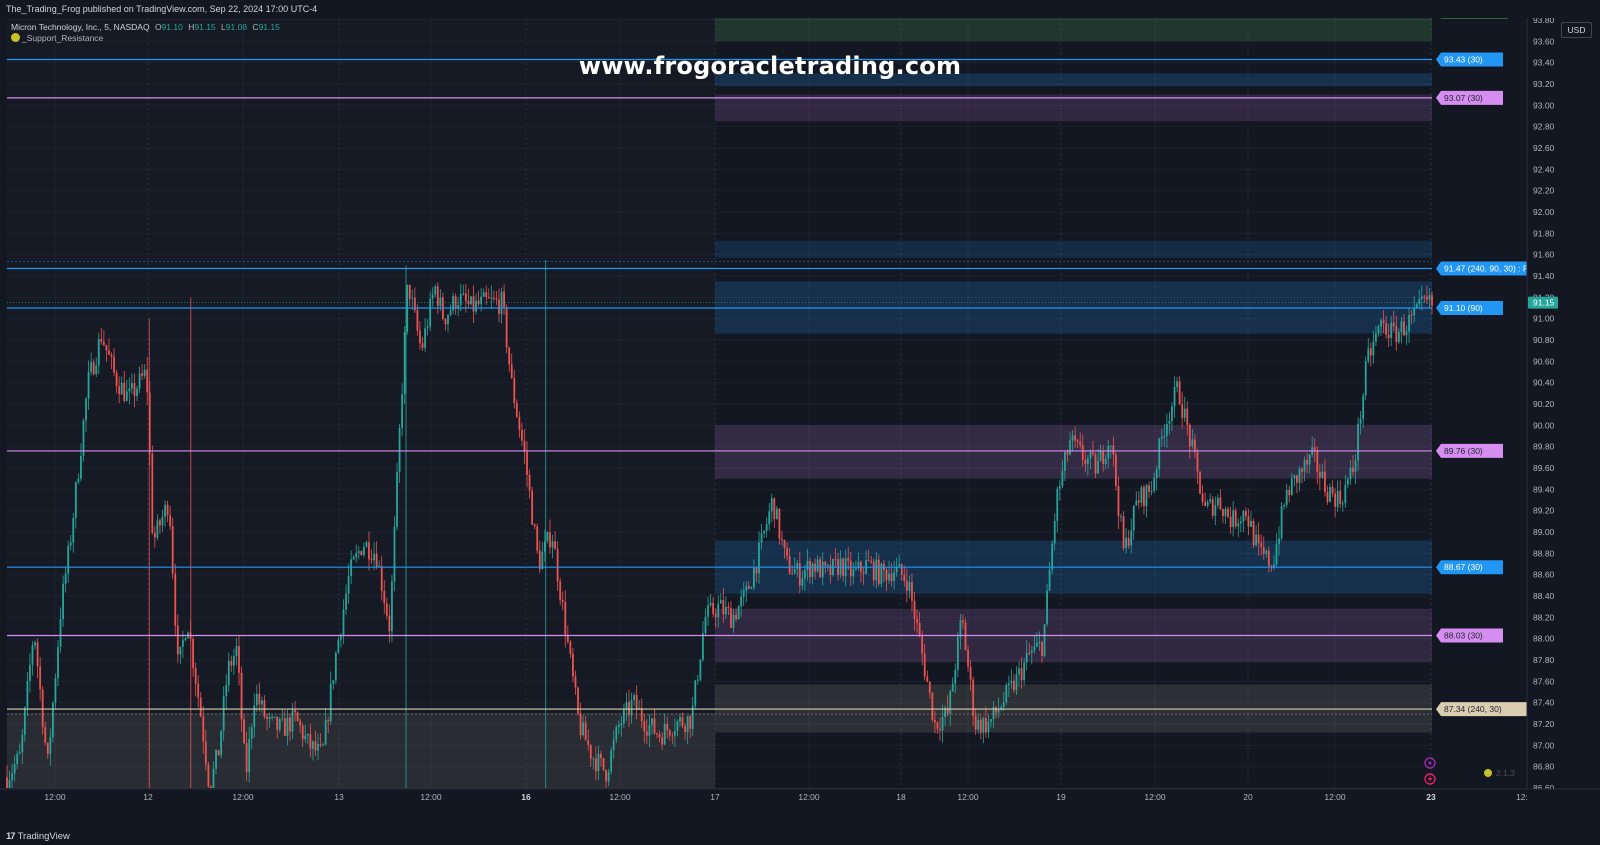  Describe the element at coordinates (1488, 773) in the screenshot. I see `frog-icon` at that location.